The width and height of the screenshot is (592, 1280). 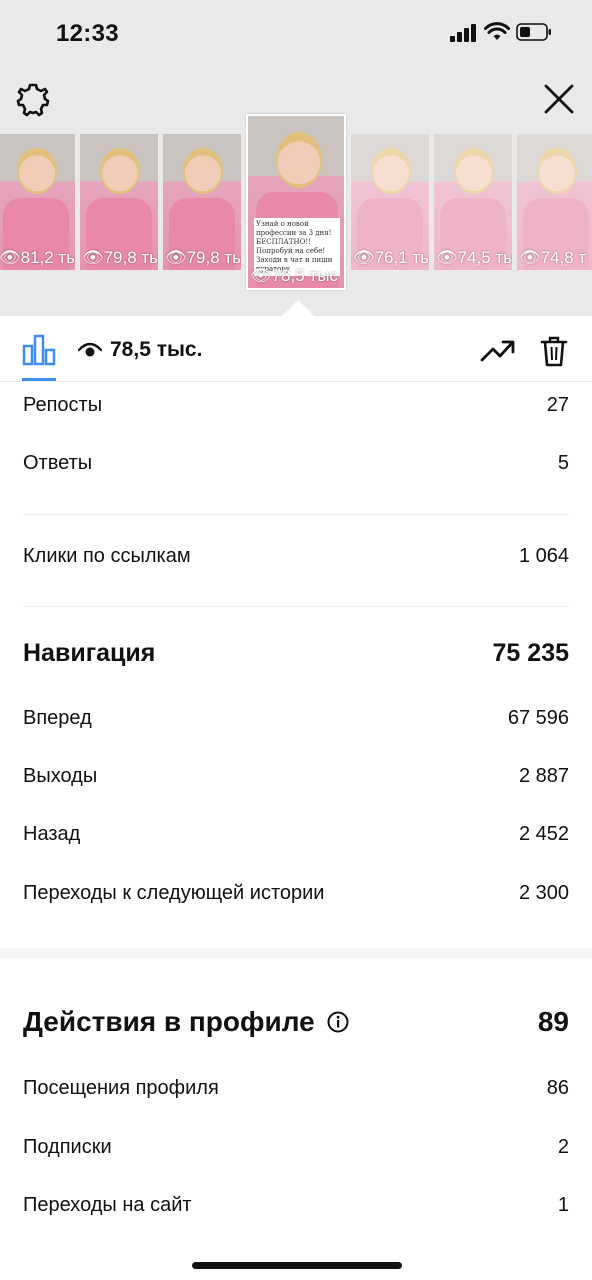 I want to click on profile-actions-header: Действия в профиле 89, so click(x=296, y=1022).